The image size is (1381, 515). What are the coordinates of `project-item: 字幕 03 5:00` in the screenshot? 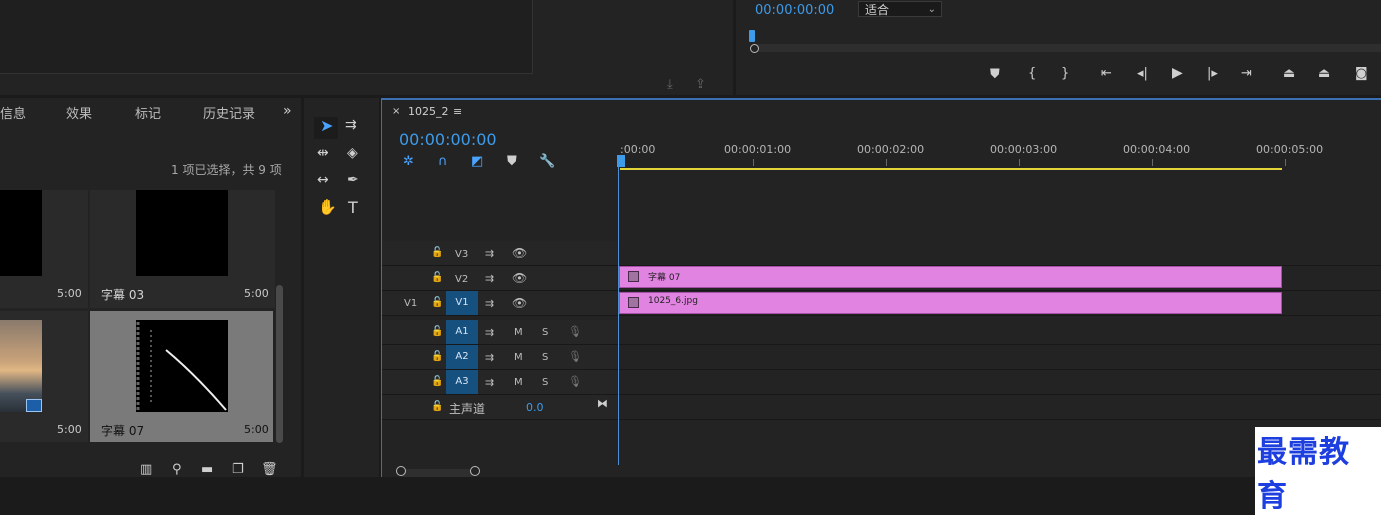 It's located at (182, 249).